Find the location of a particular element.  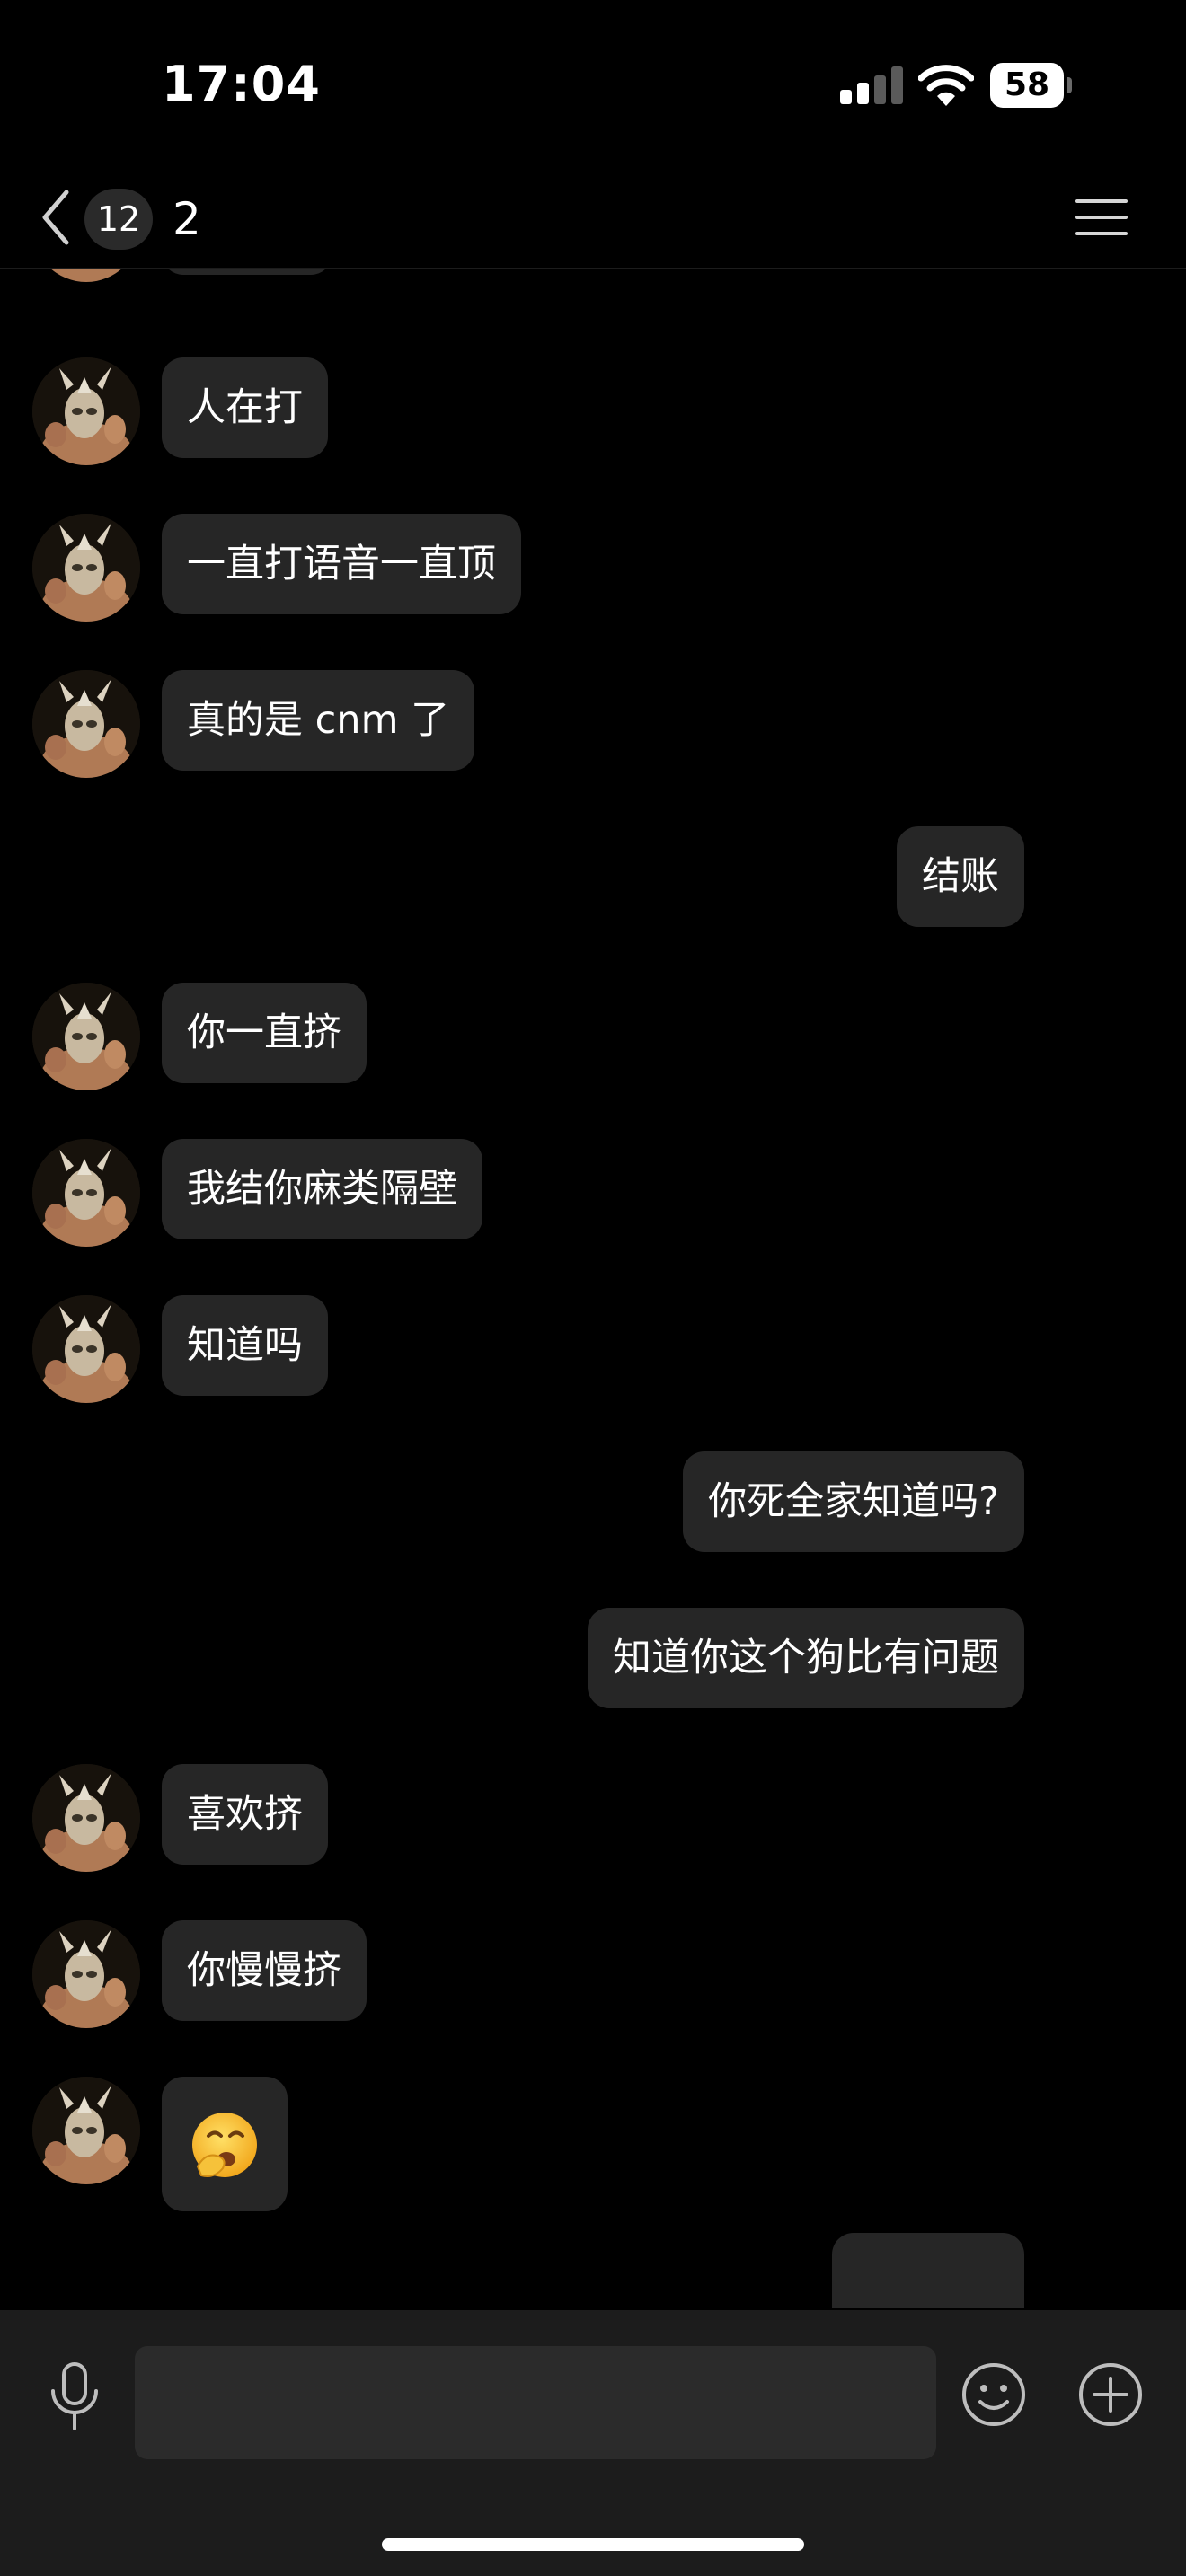

chat-title: 2 is located at coordinates (187, 219).